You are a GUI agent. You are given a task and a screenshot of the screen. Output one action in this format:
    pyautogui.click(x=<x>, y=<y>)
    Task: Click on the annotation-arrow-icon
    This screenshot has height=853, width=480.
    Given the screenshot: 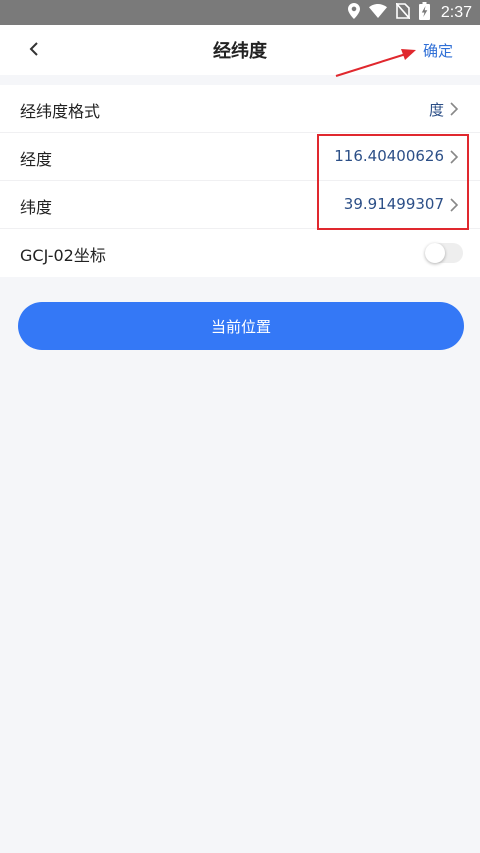 What is the action you would take?
    pyautogui.click(x=375, y=63)
    